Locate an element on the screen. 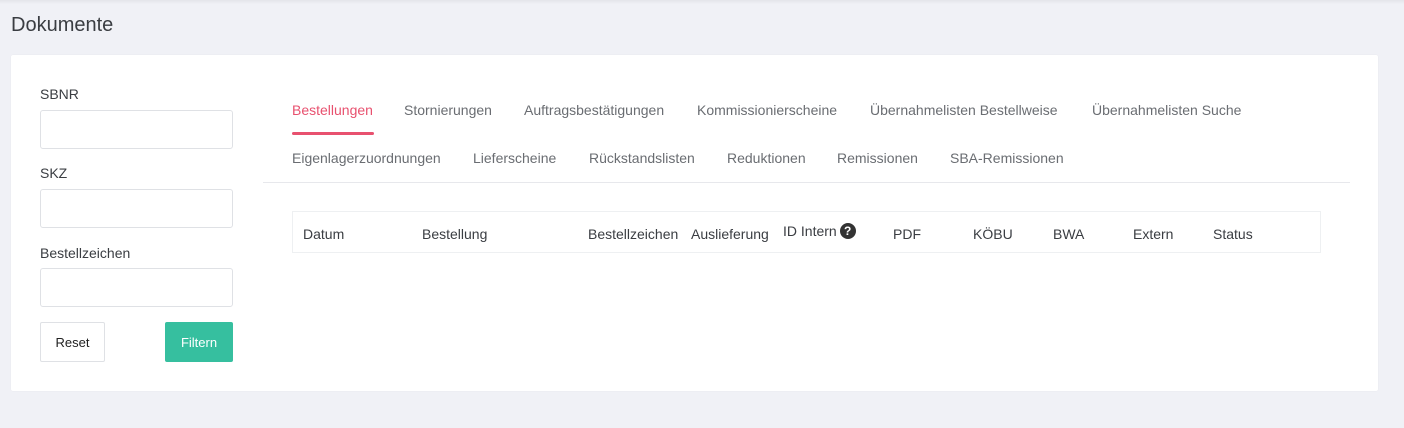  sbnr-label: SBNR is located at coordinates (59, 94).